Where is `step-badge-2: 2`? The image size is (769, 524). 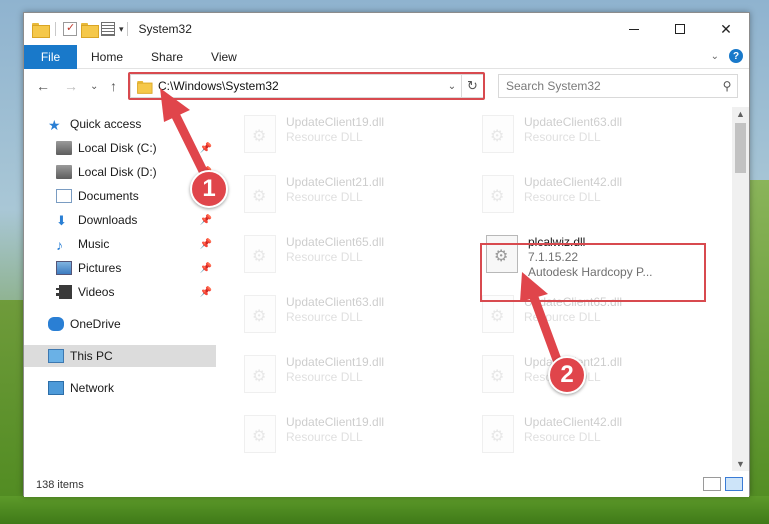
step-badge-2: 2 is located at coordinates (567, 375).